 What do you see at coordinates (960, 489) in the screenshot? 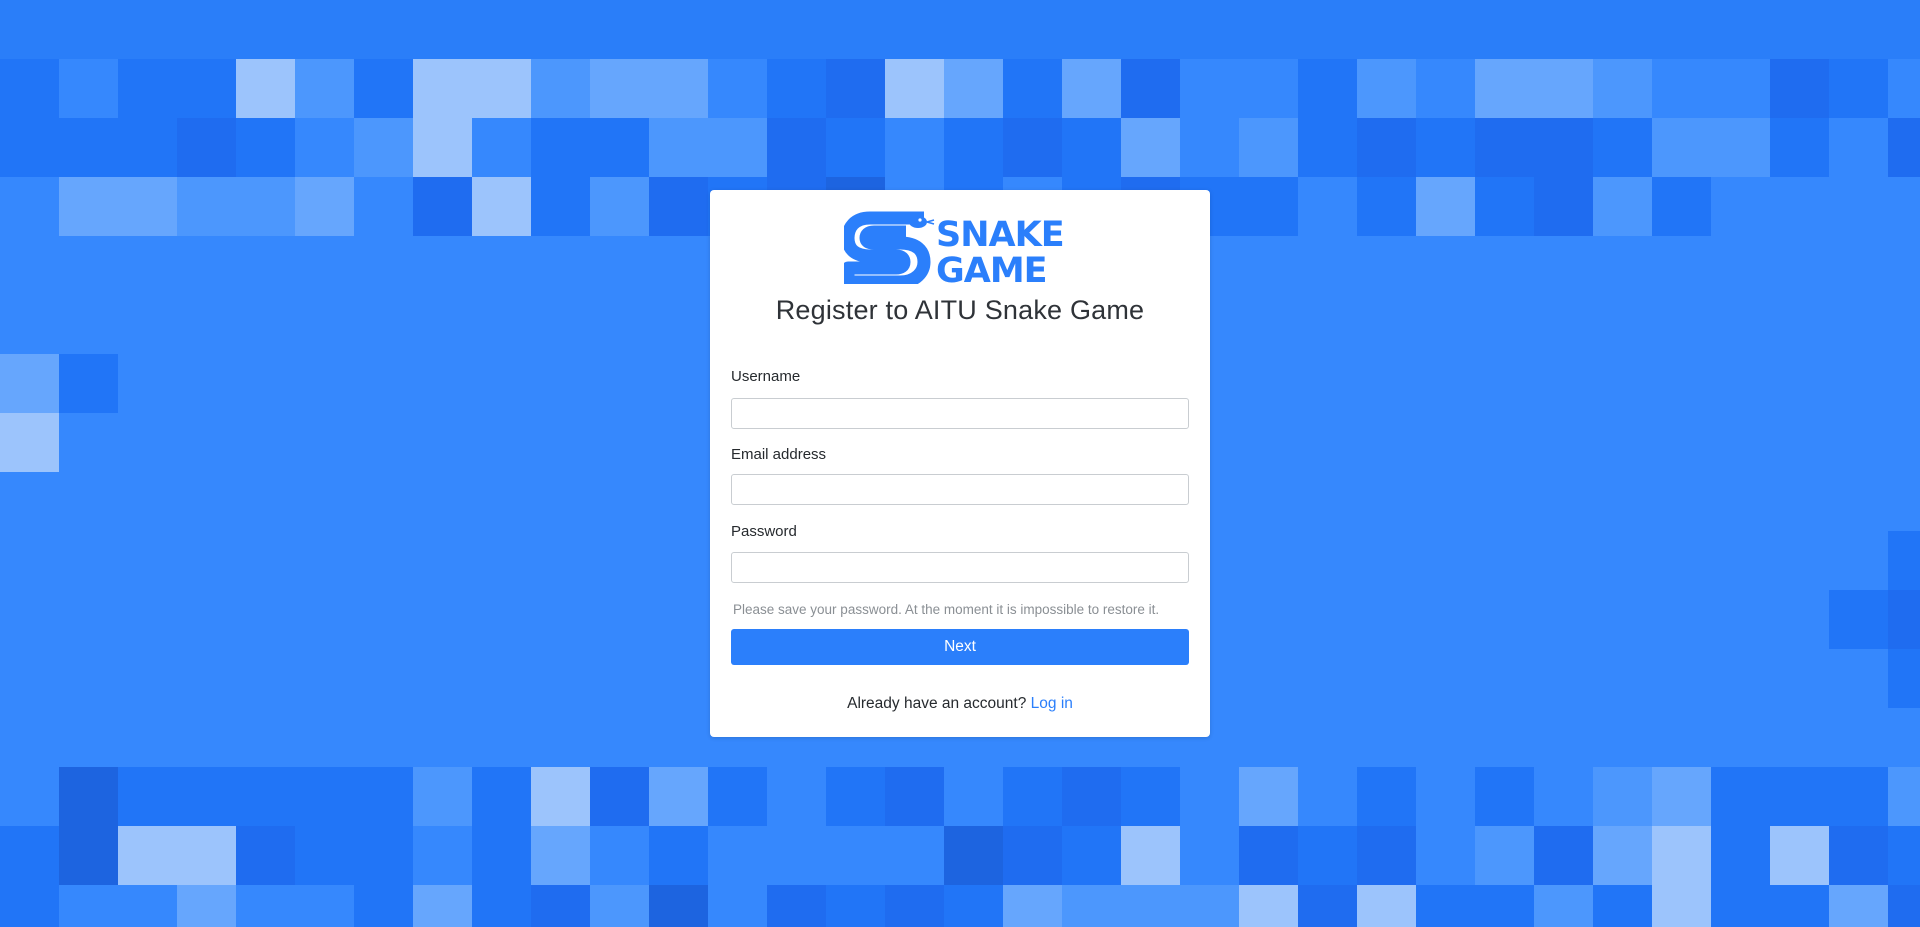
I see `email-input` at bounding box center [960, 489].